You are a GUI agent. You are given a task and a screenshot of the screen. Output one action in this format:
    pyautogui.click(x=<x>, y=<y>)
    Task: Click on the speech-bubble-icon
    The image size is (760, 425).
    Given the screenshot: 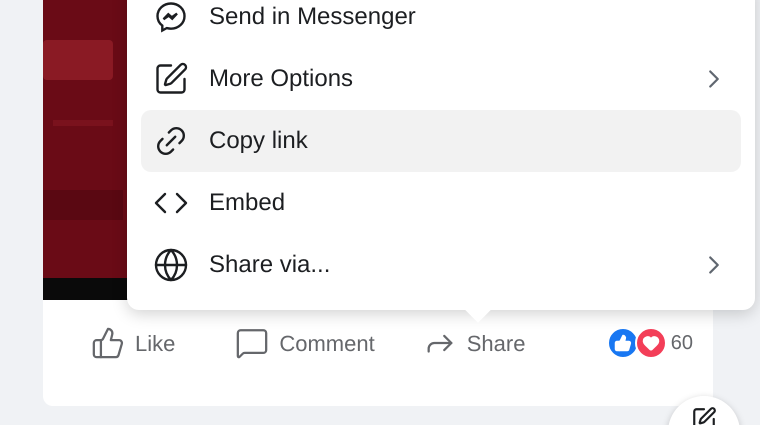 What is the action you would take?
    pyautogui.click(x=252, y=343)
    